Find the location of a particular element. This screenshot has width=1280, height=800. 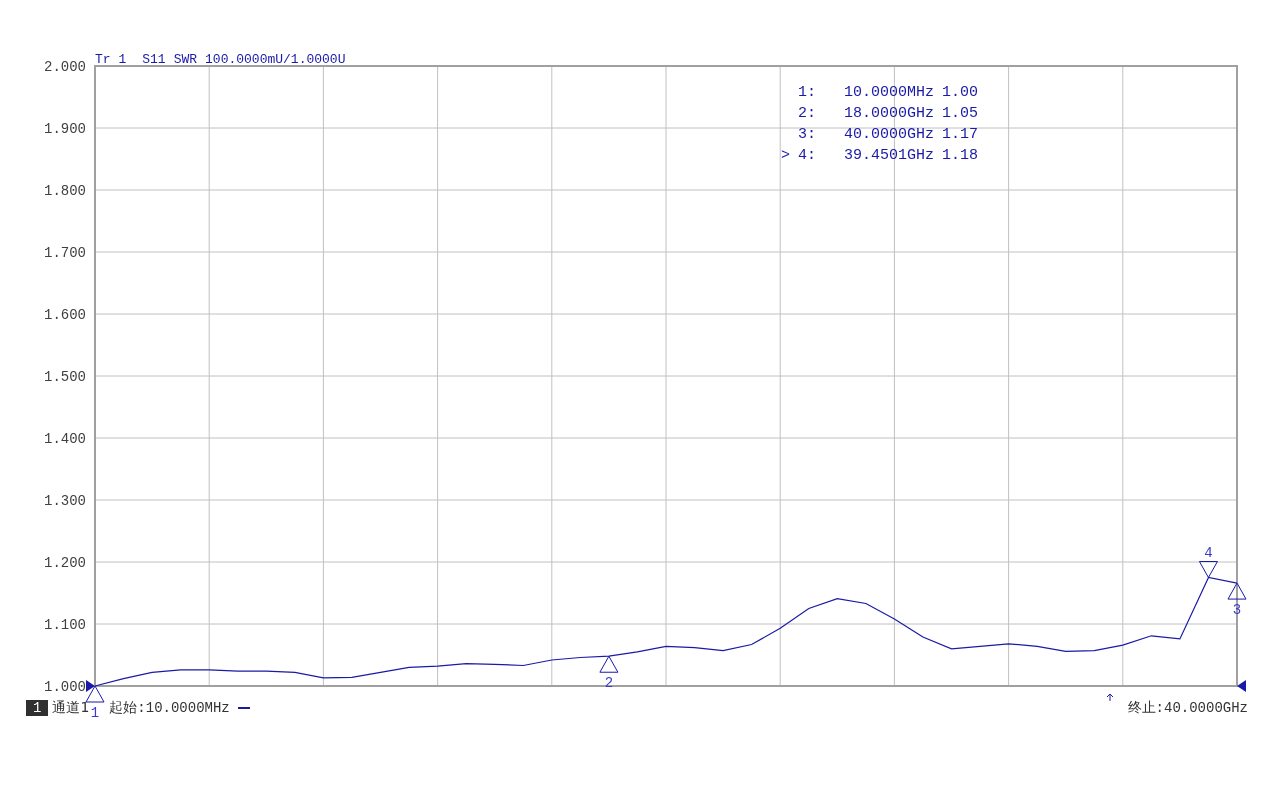

y-axis-label: 1.100 is located at coordinates (65, 625).